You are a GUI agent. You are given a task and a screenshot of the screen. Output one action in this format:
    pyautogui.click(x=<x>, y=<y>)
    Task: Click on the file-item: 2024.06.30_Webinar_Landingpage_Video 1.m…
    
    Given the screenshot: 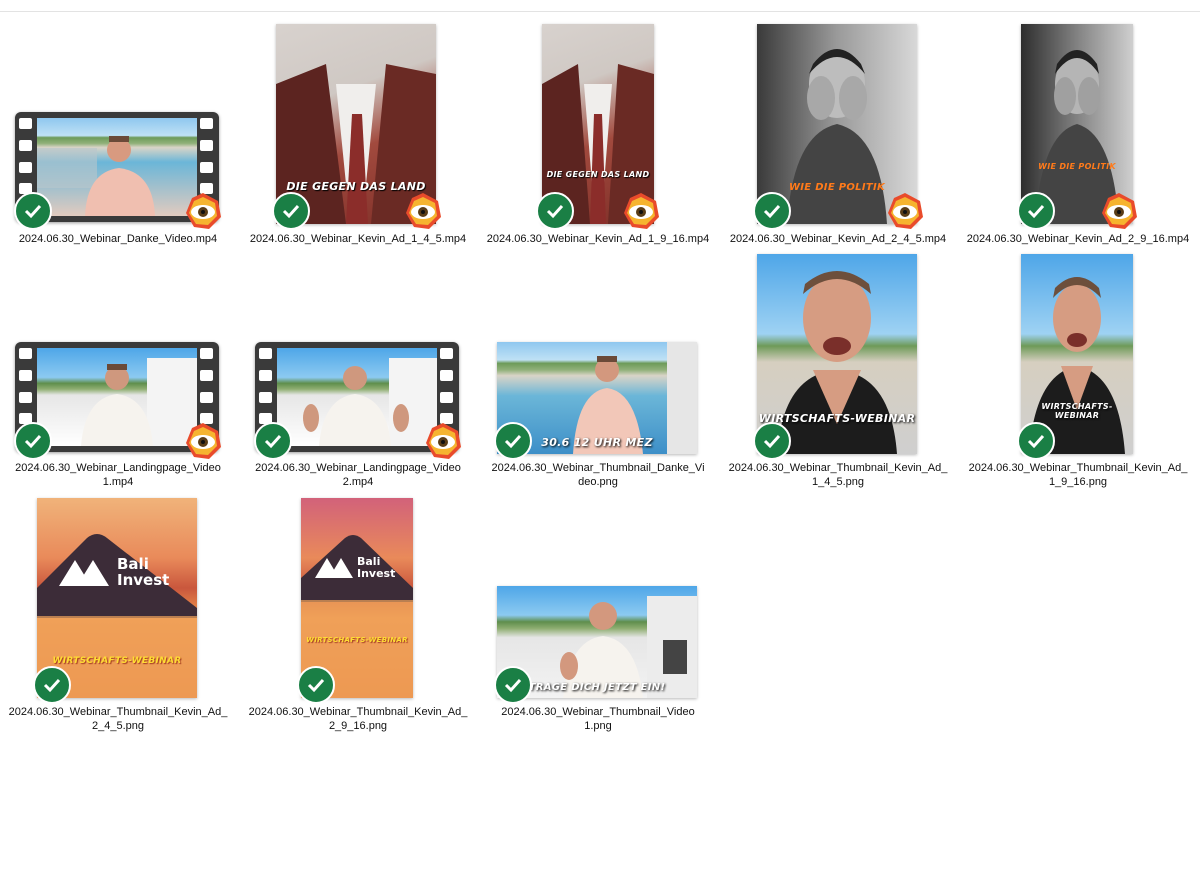 What is the action you would take?
    pyautogui.click(x=118, y=370)
    